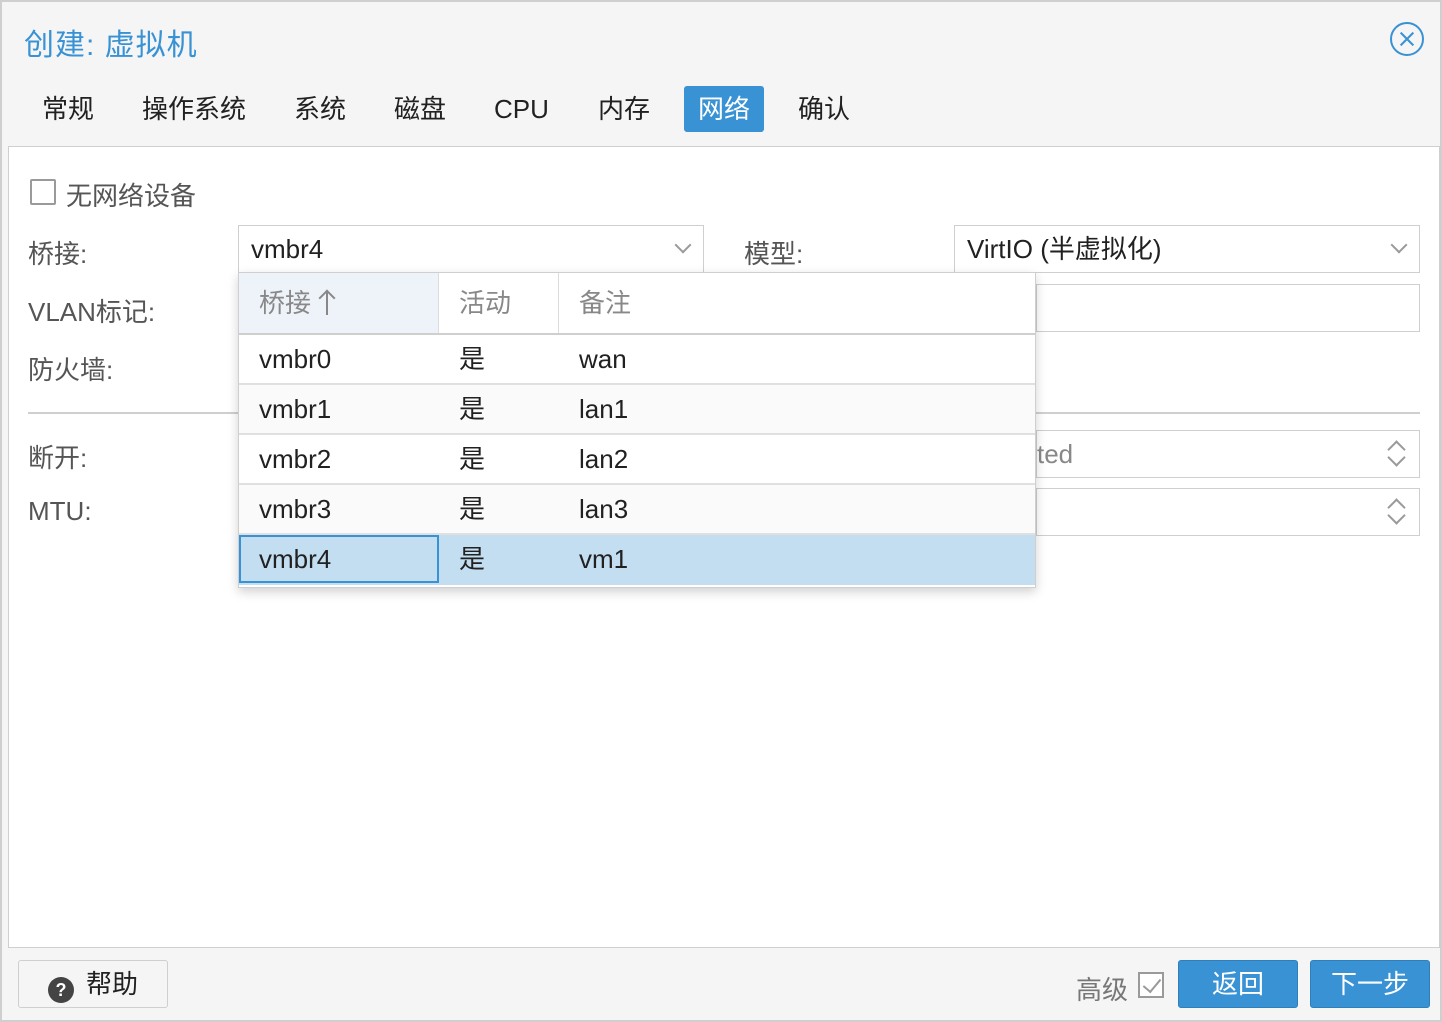 This screenshot has width=1442, height=1022. What do you see at coordinates (1407, 39) in the screenshot?
I see `close-icon` at bounding box center [1407, 39].